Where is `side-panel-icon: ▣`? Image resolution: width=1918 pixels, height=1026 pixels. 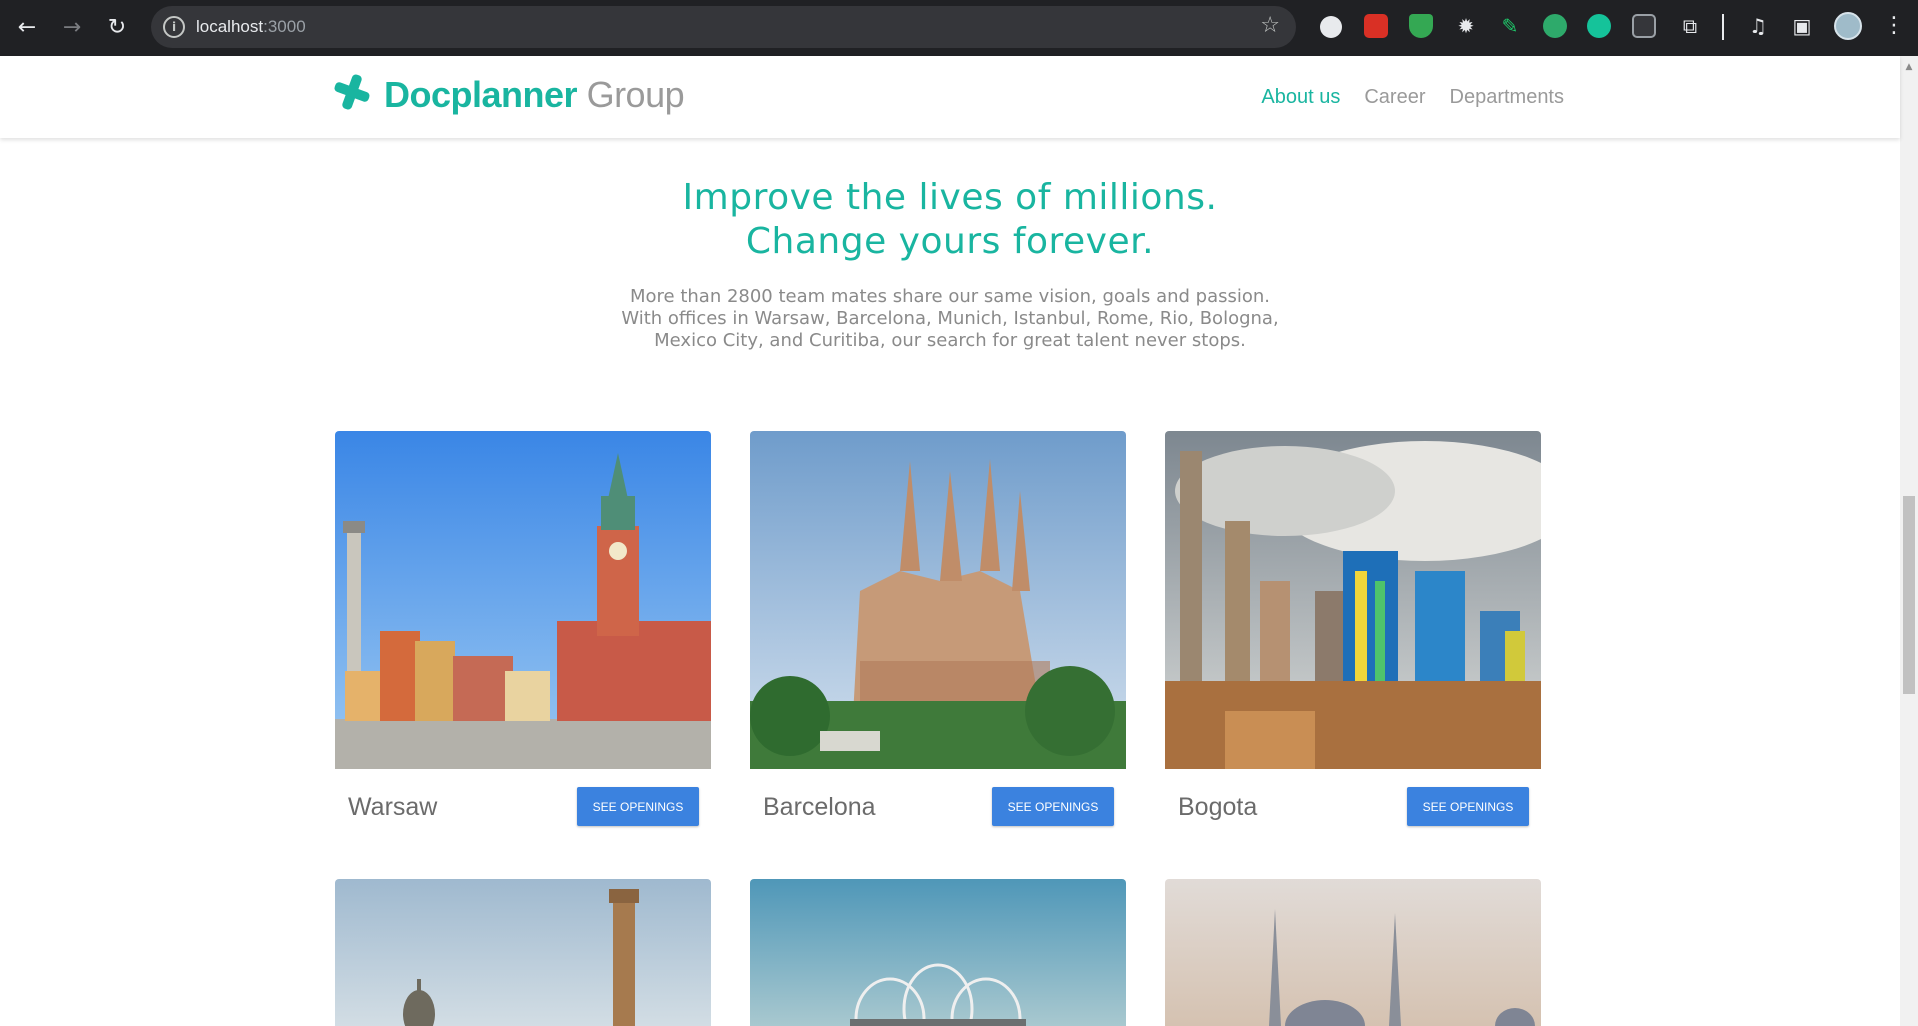
side-panel-icon: ▣ is located at coordinates (1802, 26).